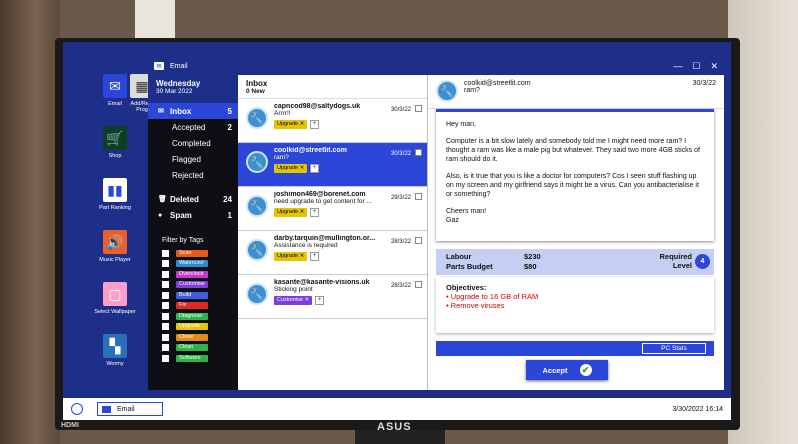 The height and width of the screenshot is (444, 798). I want to click on pc-stats-button: PC Stats, so click(674, 348).